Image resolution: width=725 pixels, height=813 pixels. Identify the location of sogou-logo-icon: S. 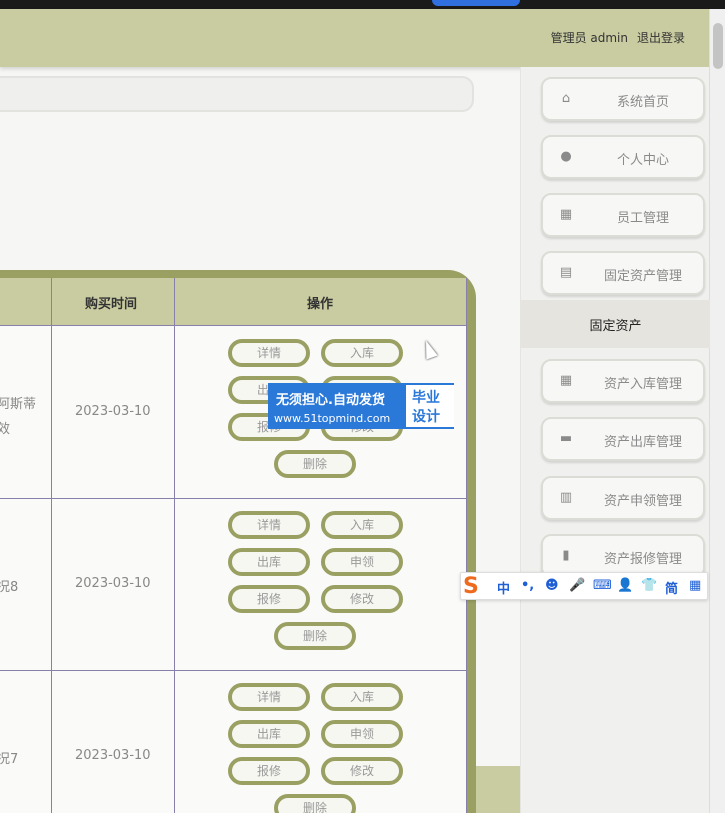
(477, 587).